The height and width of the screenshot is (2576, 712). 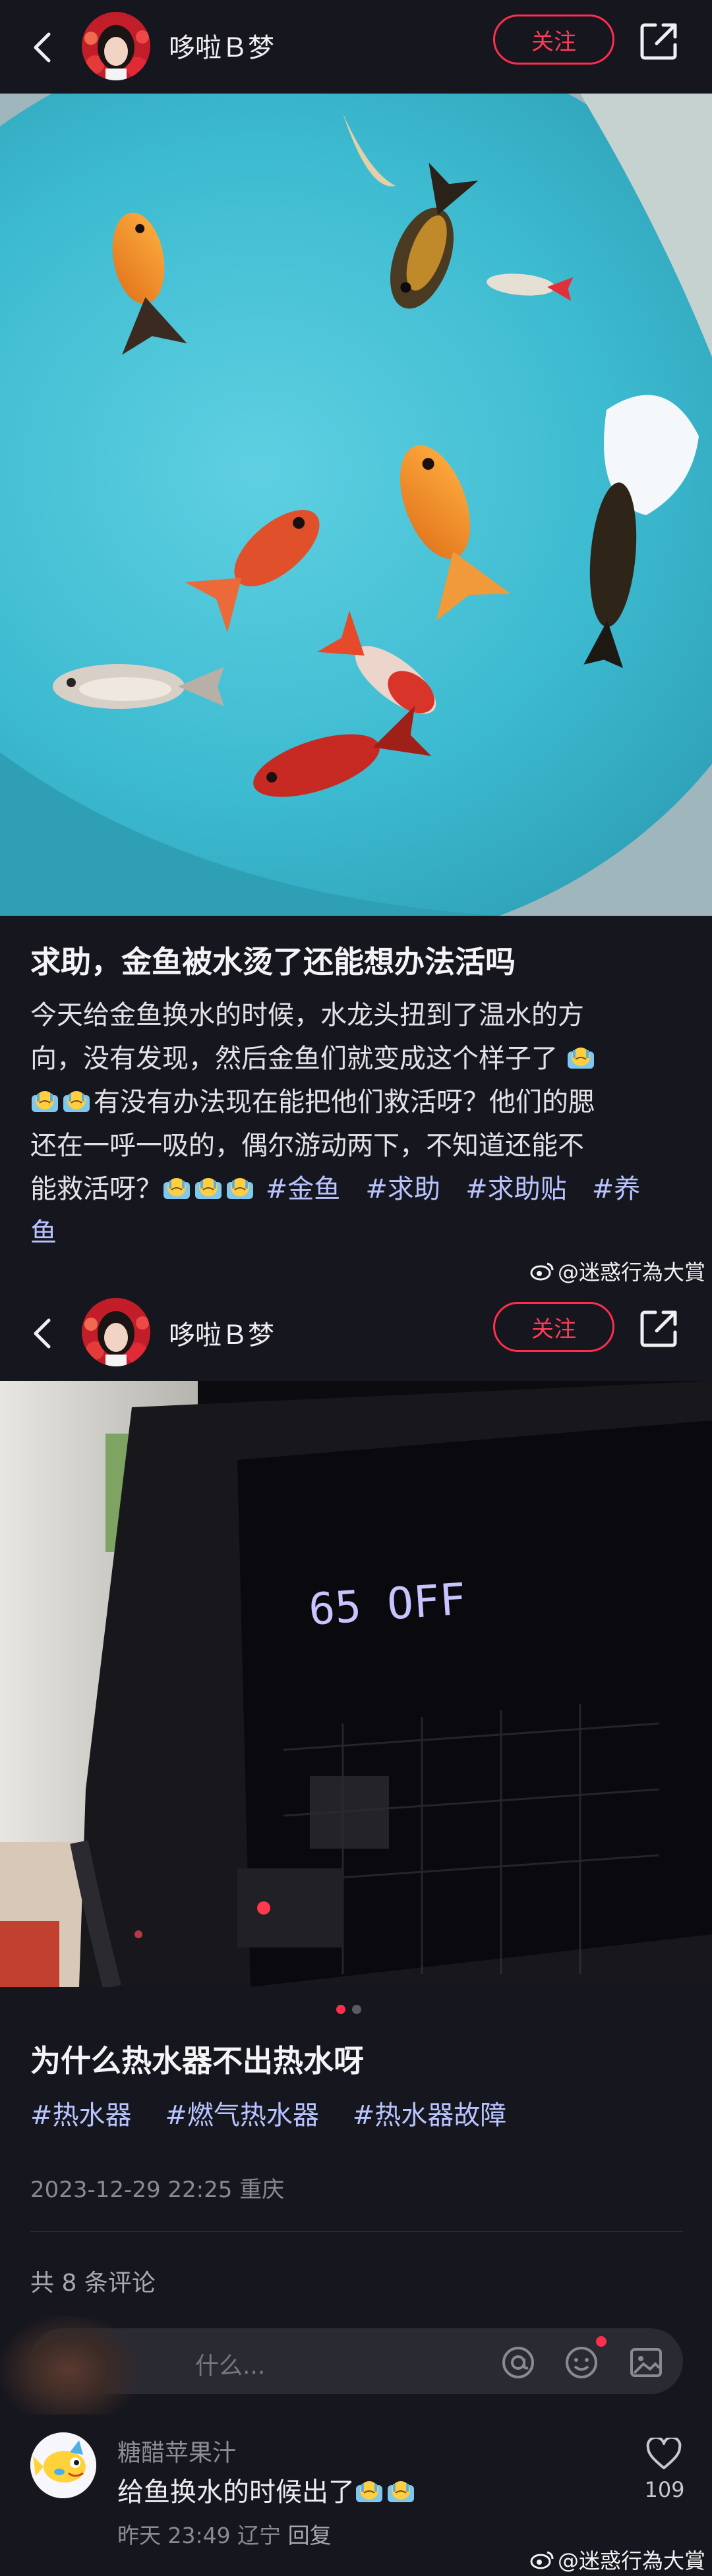 What do you see at coordinates (664, 2454) in the screenshot?
I see `heart-icon` at bounding box center [664, 2454].